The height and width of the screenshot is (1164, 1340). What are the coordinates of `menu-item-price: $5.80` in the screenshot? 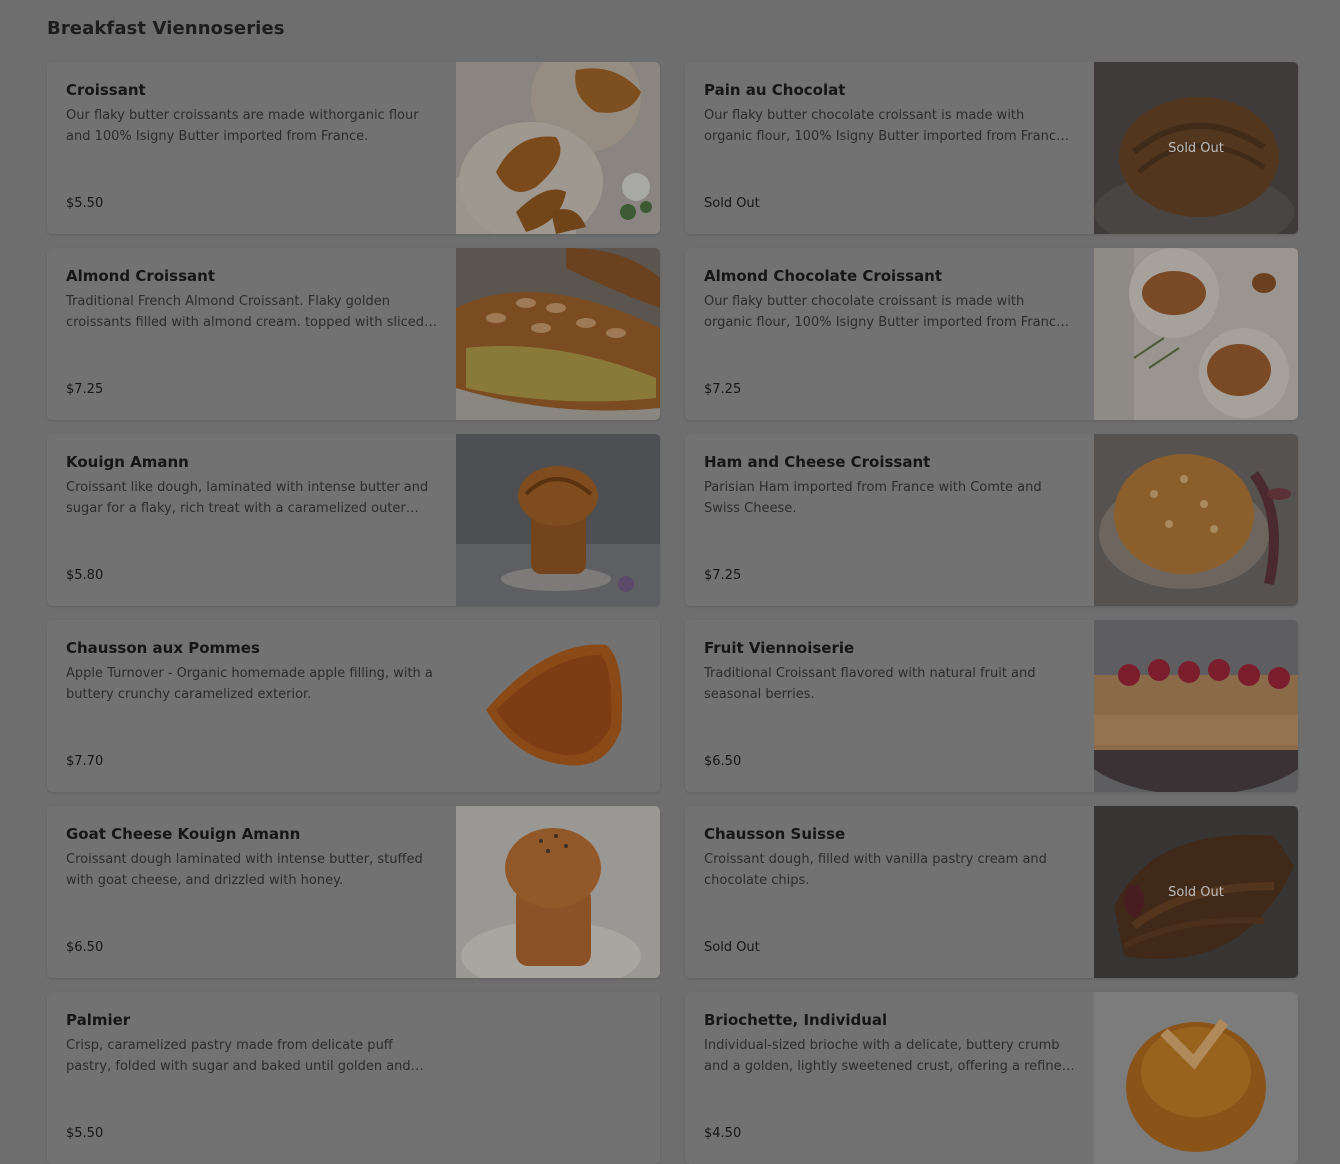 It's located at (85, 575).